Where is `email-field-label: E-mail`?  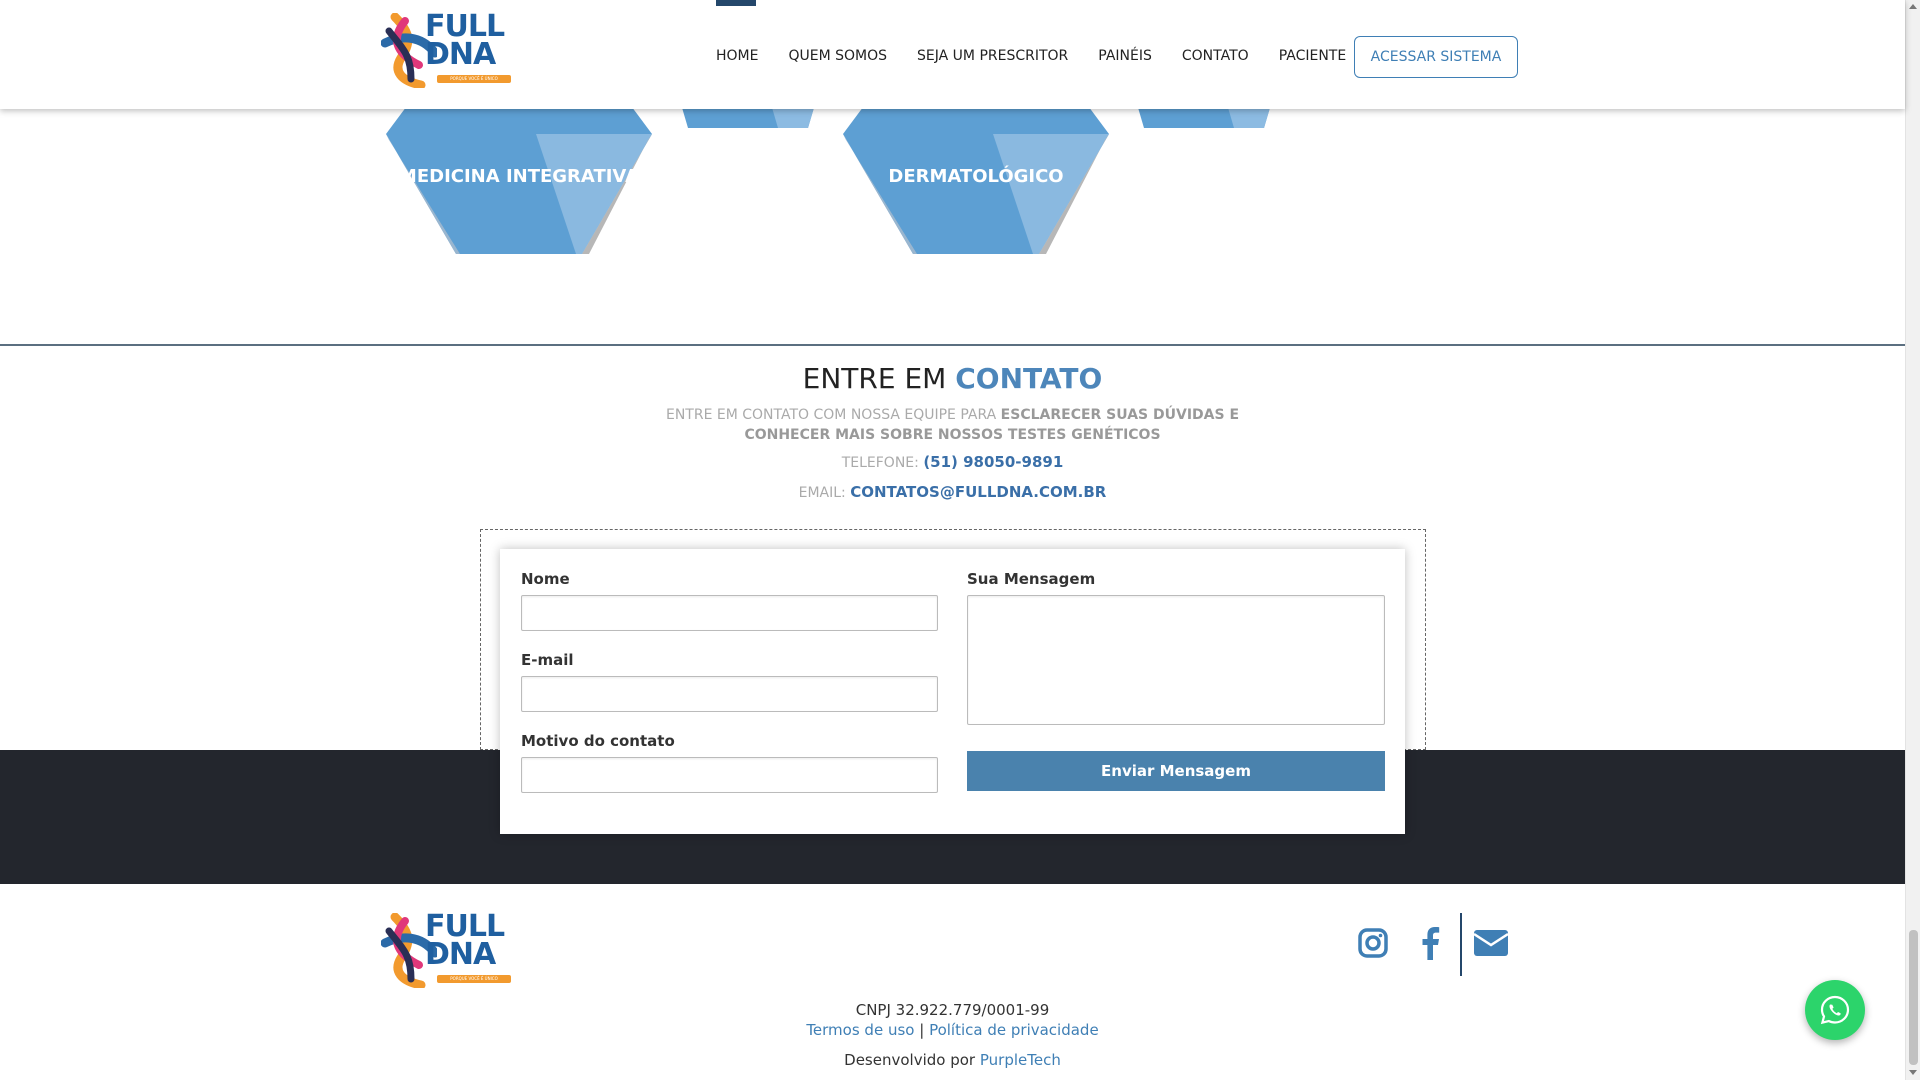
email-field-label: E-mail is located at coordinates (547, 660).